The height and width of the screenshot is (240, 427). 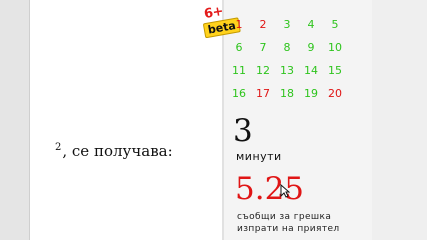 What do you see at coordinates (58, 147) in the screenshot?
I see `lecture-superscript: 2` at bounding box center [58, 147].